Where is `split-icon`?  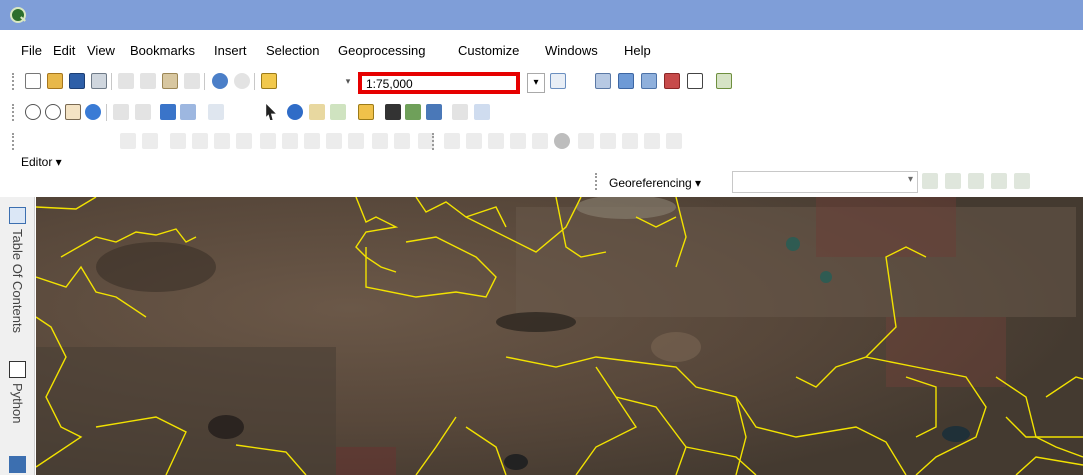
split-icon is located at coordinates (334, 141).